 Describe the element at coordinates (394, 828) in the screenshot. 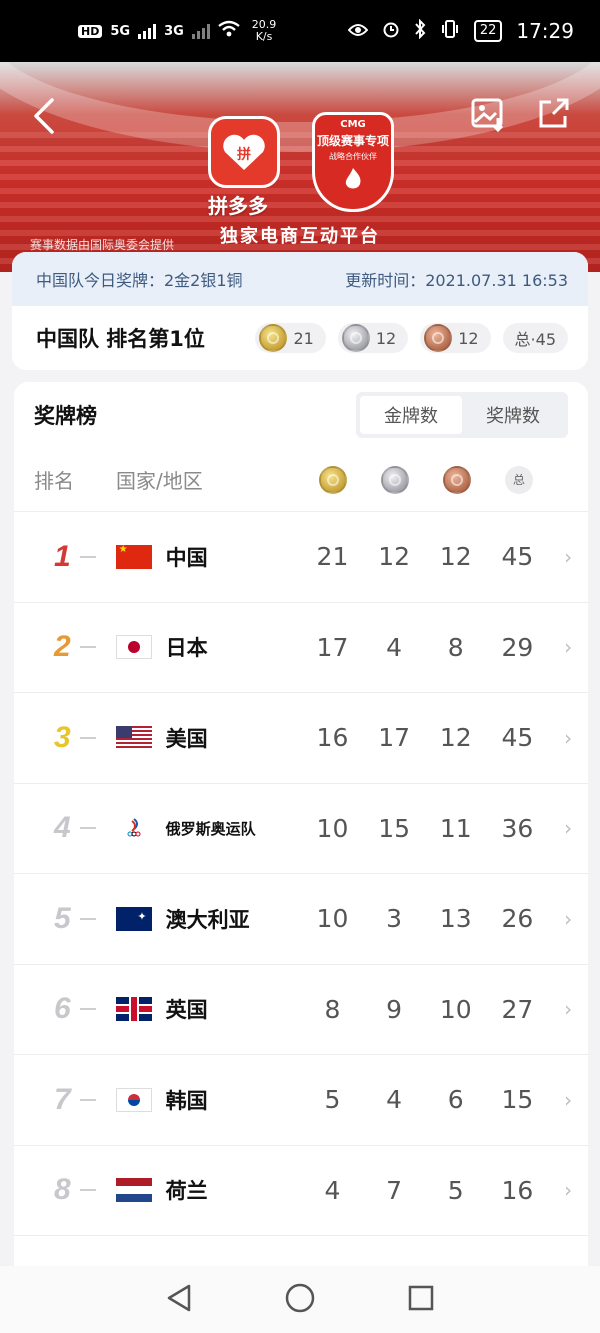

I see `silver-value: 15` at that location.